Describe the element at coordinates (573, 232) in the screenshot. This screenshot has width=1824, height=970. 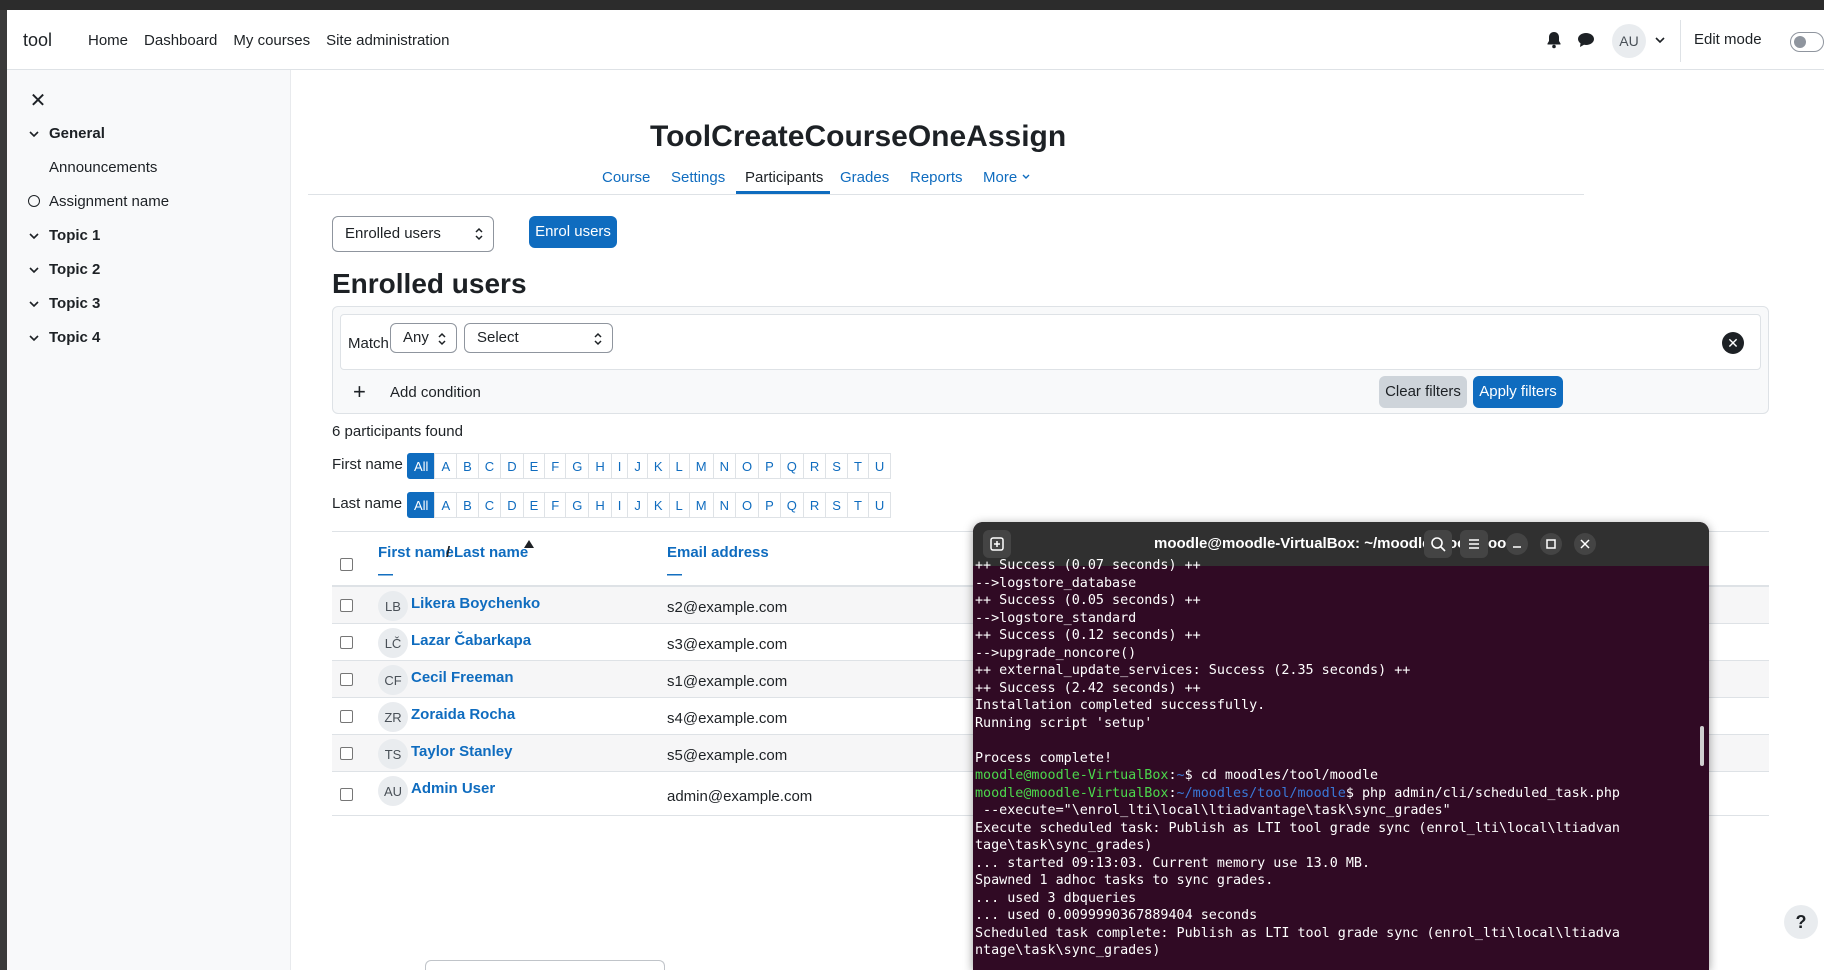
I see `enrol-users-button: Enrol users` at that location.